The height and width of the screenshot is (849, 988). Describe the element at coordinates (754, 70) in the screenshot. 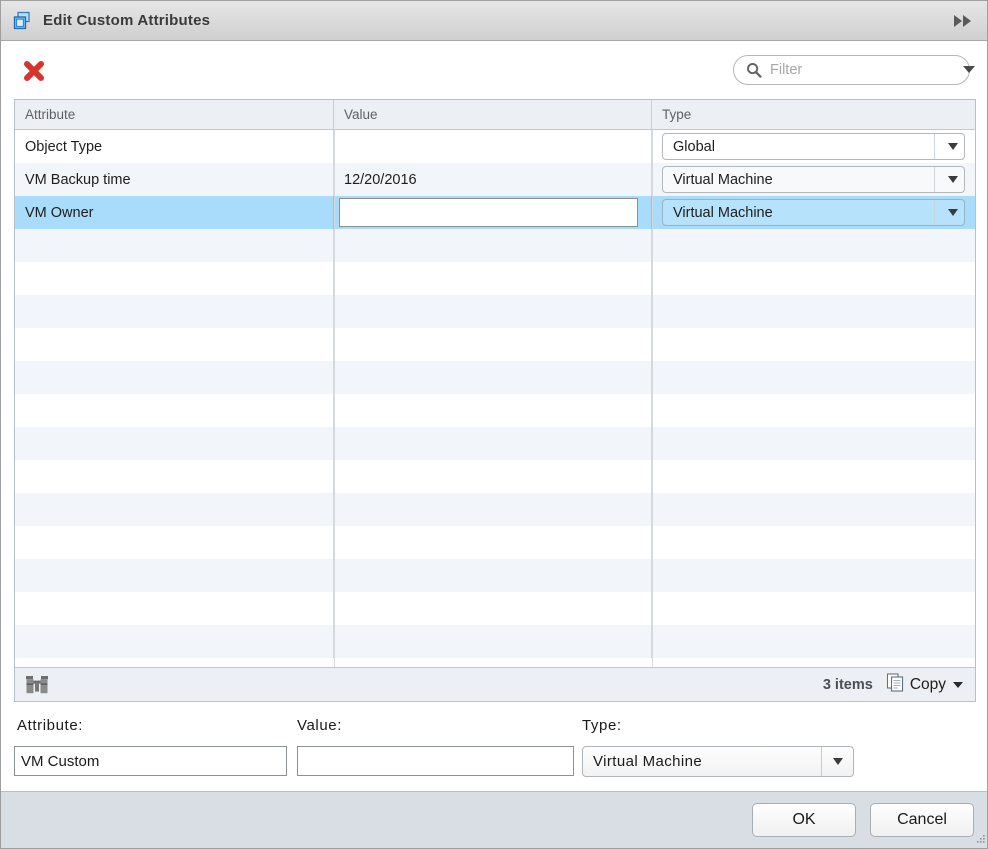

I see `search-icon` at that location.